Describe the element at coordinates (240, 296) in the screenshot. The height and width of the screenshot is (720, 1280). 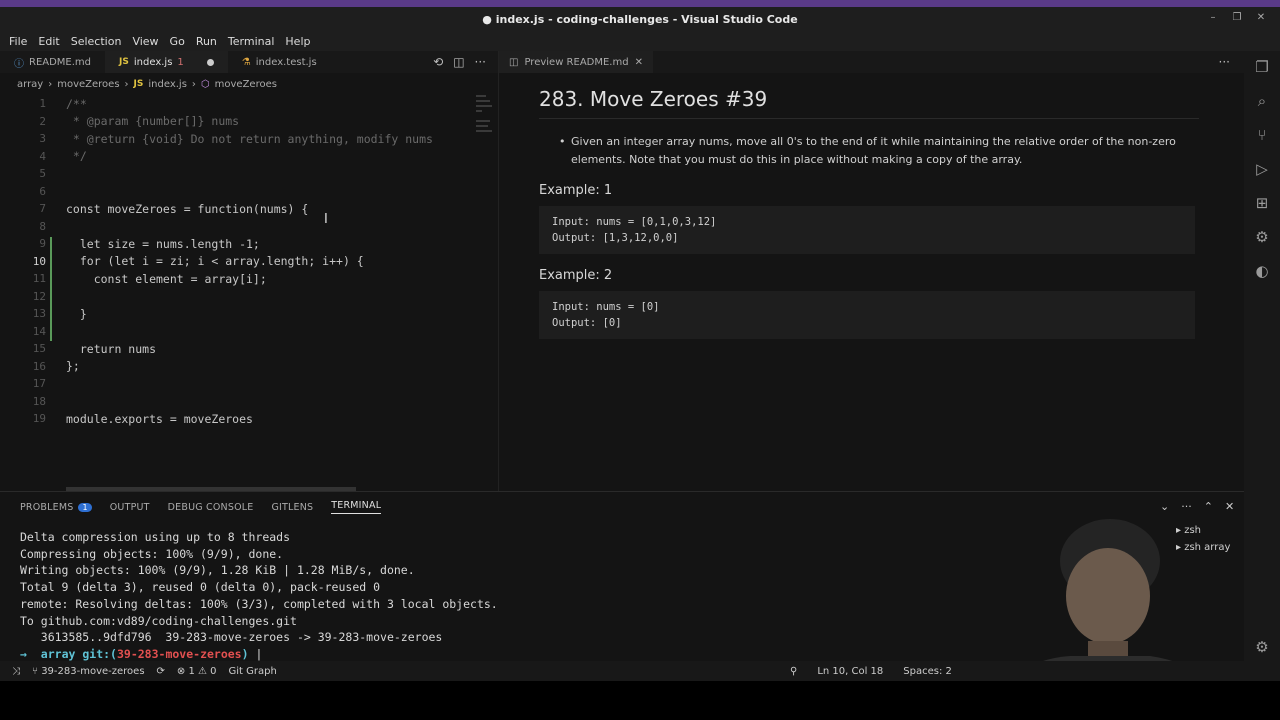
I see `code-line: 12` at that location.